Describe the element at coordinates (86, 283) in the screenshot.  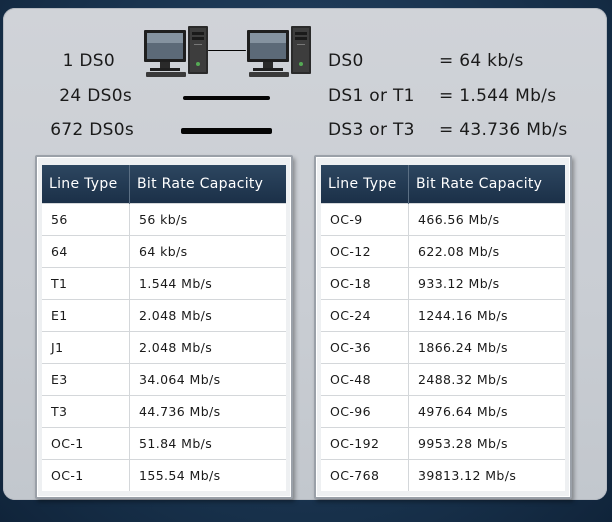
I see `line-type-cell: T1` at that location.